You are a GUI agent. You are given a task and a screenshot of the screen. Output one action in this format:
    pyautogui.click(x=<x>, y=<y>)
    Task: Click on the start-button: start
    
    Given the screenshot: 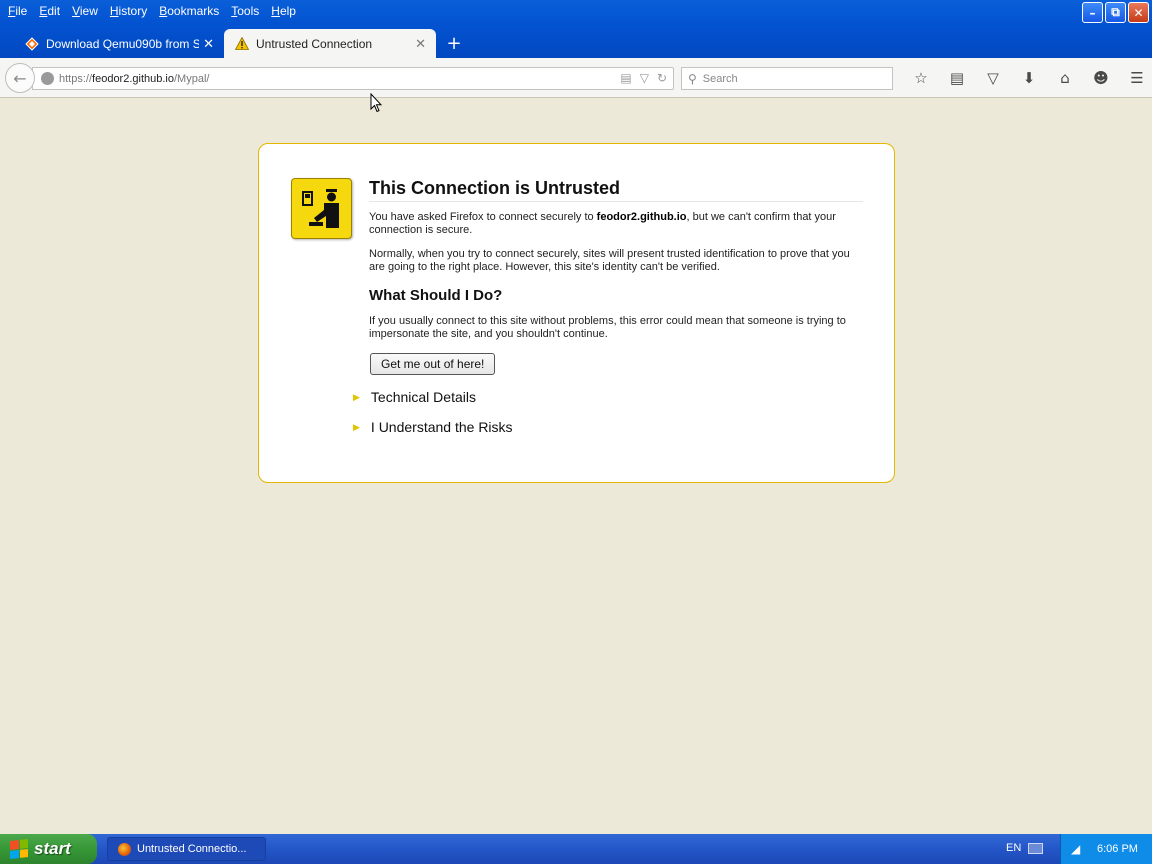 What is the action you would take?
    pyautogui.click(x=48, y=849)
    